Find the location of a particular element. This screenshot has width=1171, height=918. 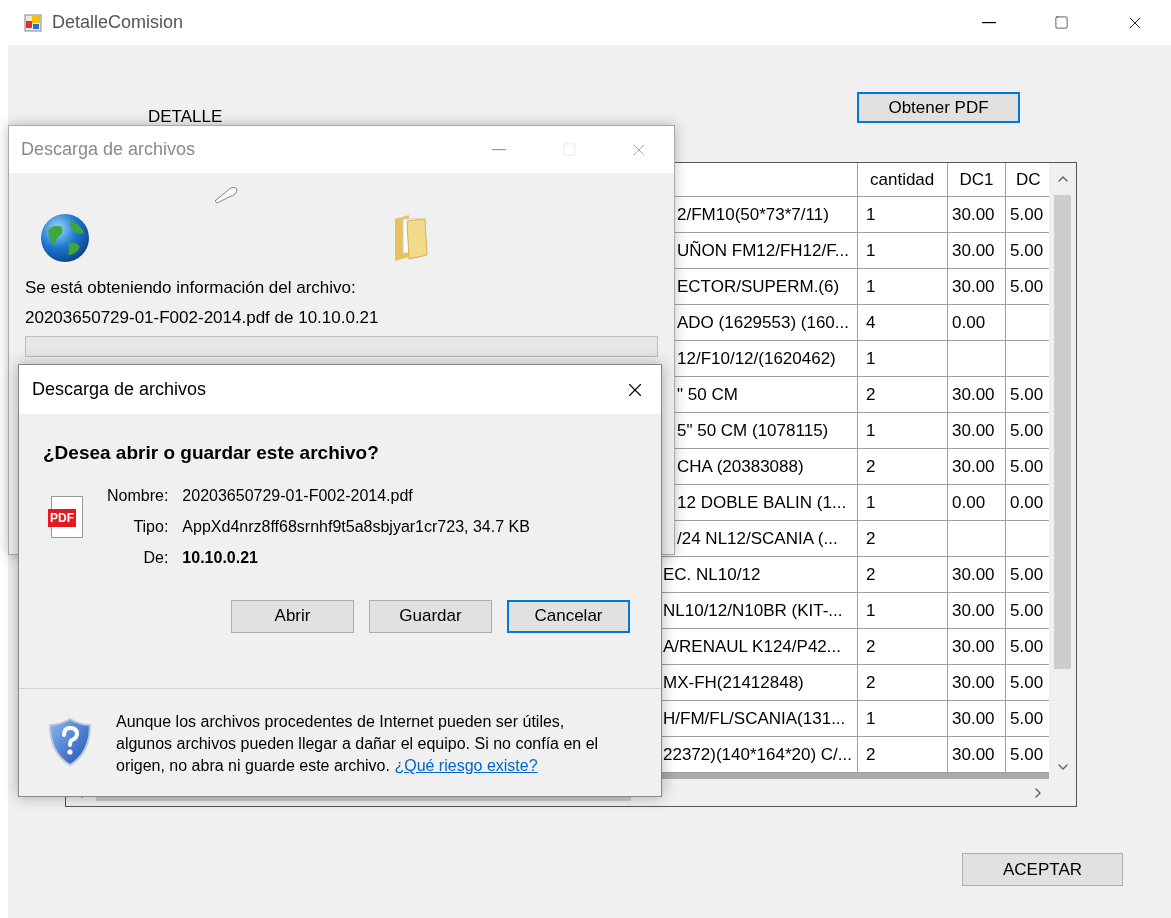

dialog-button: Abrir is located at coordinates (292, 616).